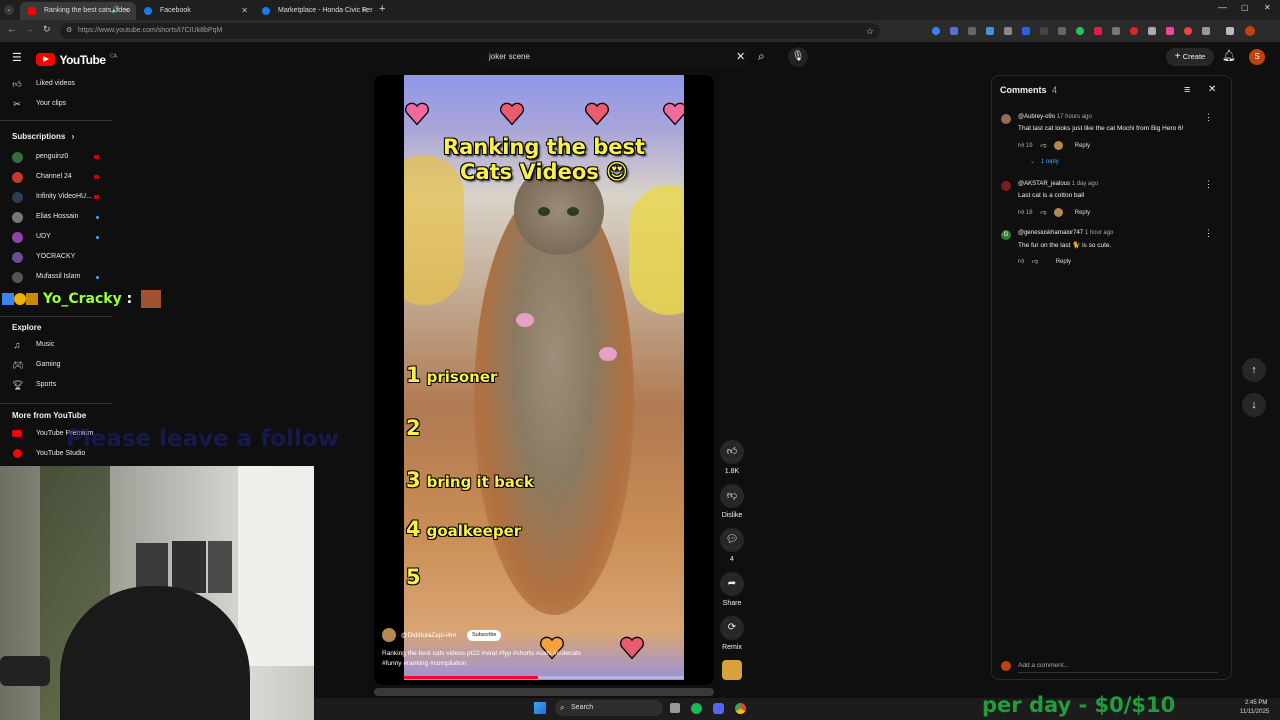 The image size is (1280, 720). What do you see at coordinates (544, 677) in the screenshot?
I see `video-progress-bar` at bounding box center [544, 677].